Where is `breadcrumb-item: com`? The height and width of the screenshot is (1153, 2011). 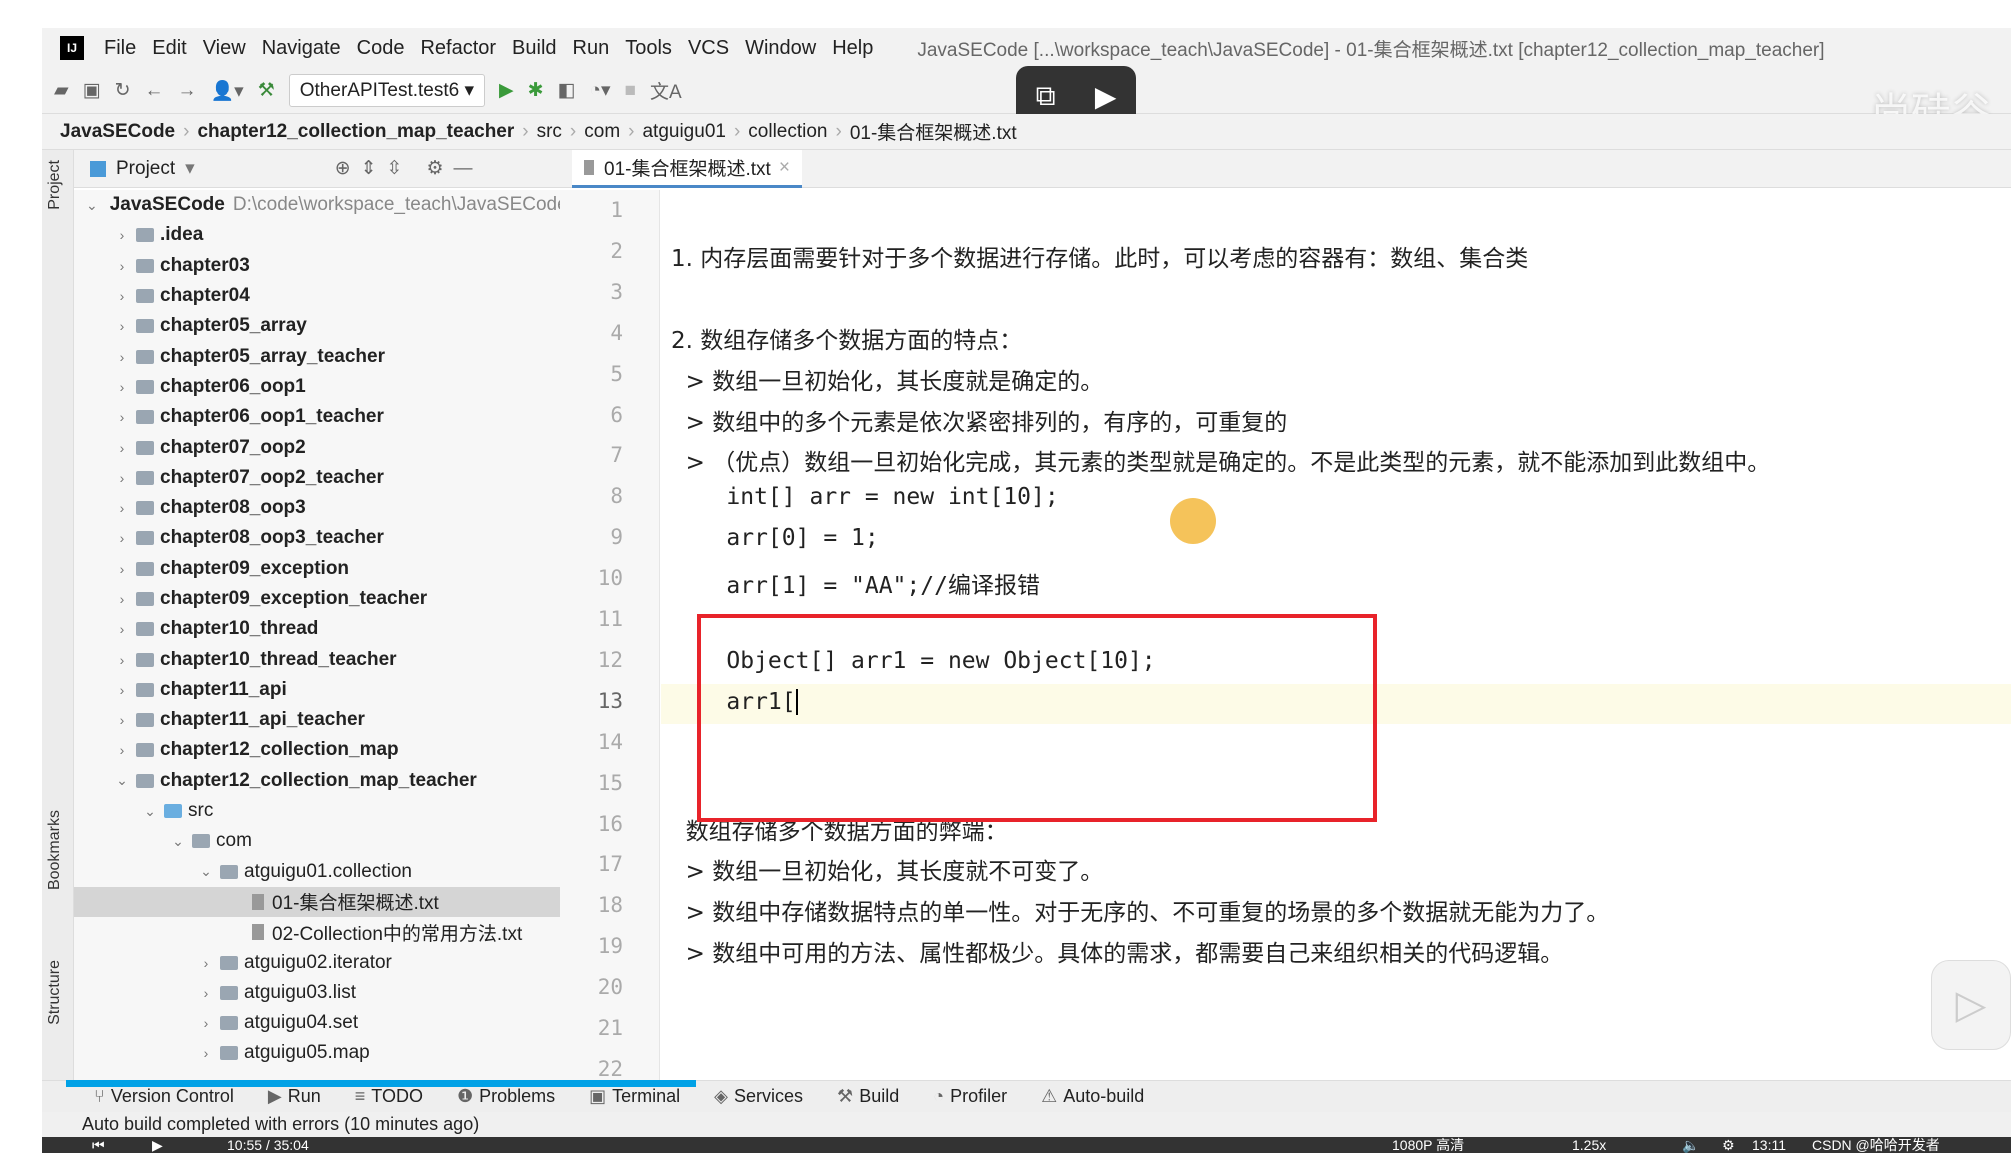
breadcrumb-item: com is located at coordinates (602, 132).